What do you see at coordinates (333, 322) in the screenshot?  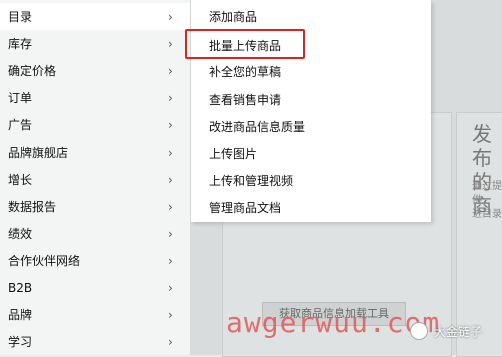 I see `watermark-text: awgerwuu.com` at bounding box center [333, 322].